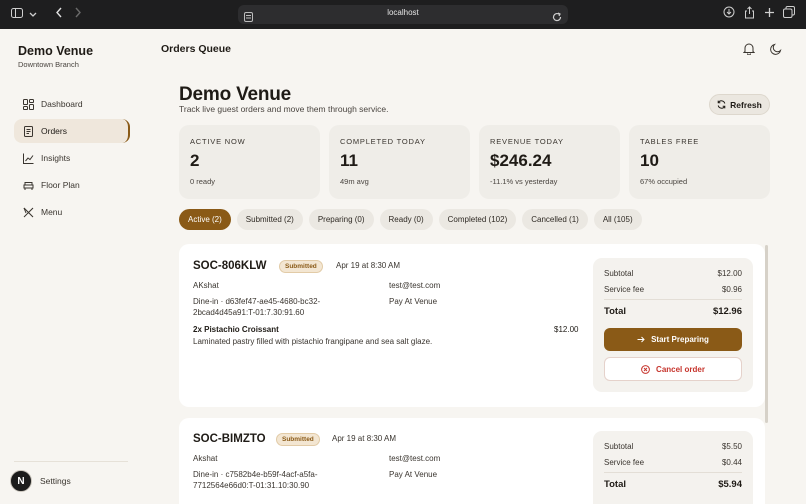 The height and width of the screenshot is (504, 806). What do you see at coordinates (62, 104) in the screenshot?
I see `sidebar-item-label: Dashboard` at bounding box center [62, 104].